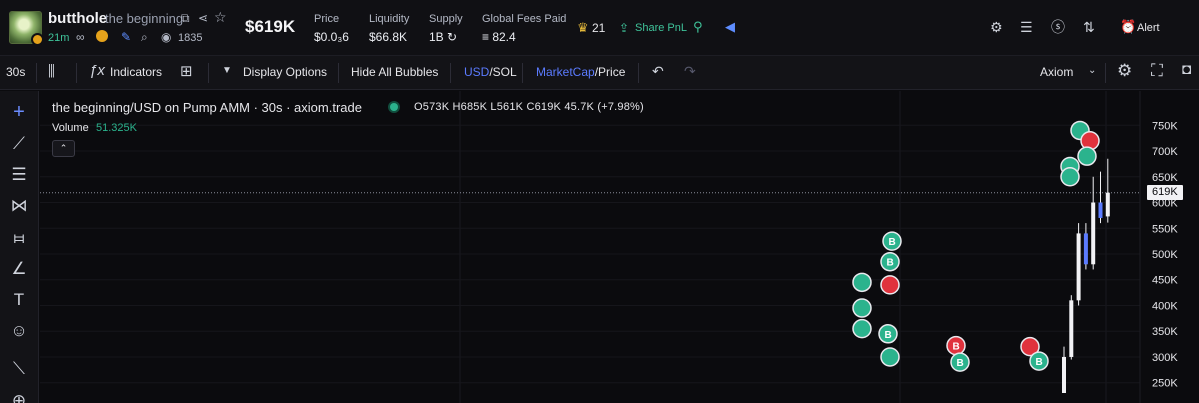 This screenshot has height=403, width=1199. Describe the element at coordinates (890, 285) in the screenshot. I see `sell-bubble` at that location.